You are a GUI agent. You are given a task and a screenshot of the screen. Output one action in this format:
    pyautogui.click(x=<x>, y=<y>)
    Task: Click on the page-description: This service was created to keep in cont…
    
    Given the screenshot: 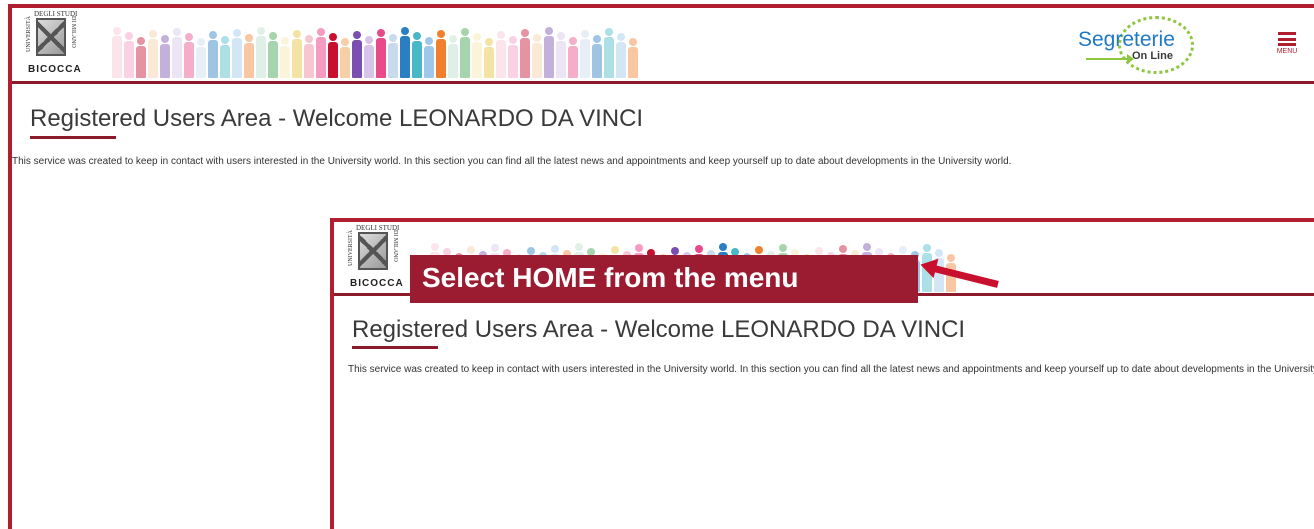 What is the action you would take?
    pyautogui.click(x=512, y=161)
    